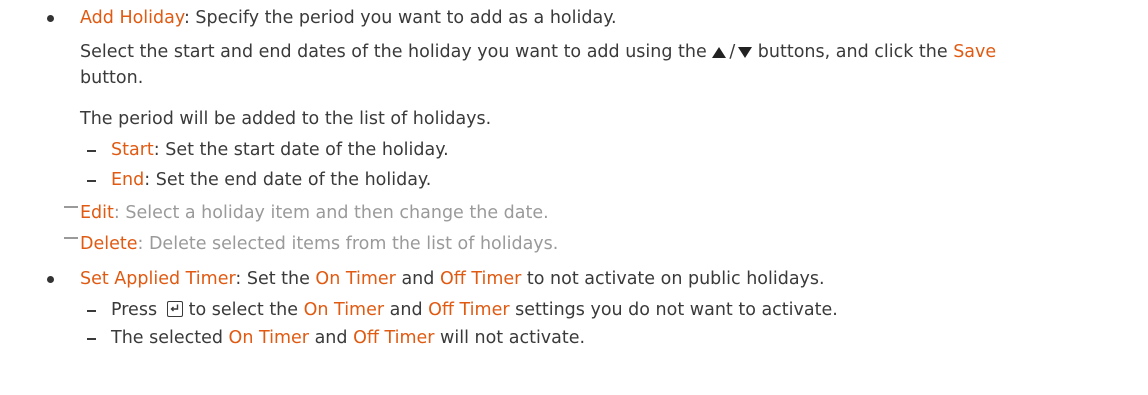 Image resolution: width=1148 pixels, height=395 pixels. What do you see at coordinates (510, 338) in the screenshot?
I see `not-activate-text: will not activate.` at bounding box center [510, 338].